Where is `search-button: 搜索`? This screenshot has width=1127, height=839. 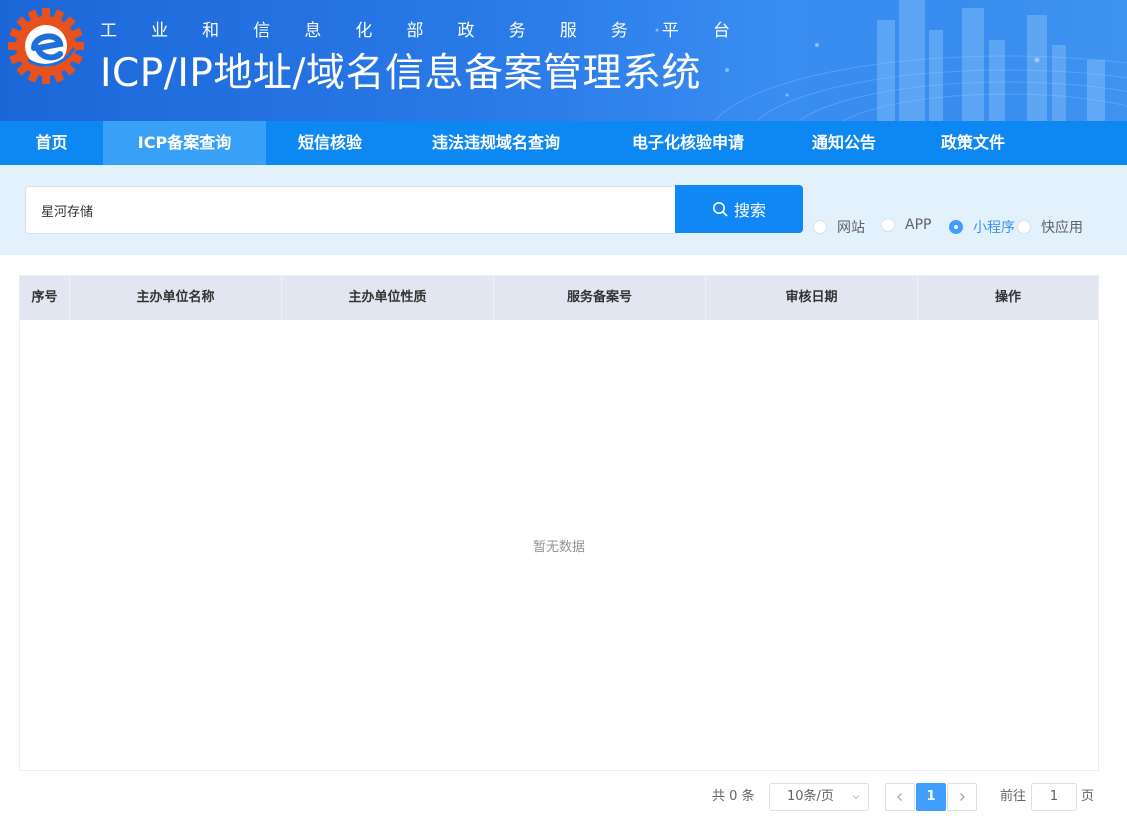
search-button: 搜索 is located at coordinates (739, 209).